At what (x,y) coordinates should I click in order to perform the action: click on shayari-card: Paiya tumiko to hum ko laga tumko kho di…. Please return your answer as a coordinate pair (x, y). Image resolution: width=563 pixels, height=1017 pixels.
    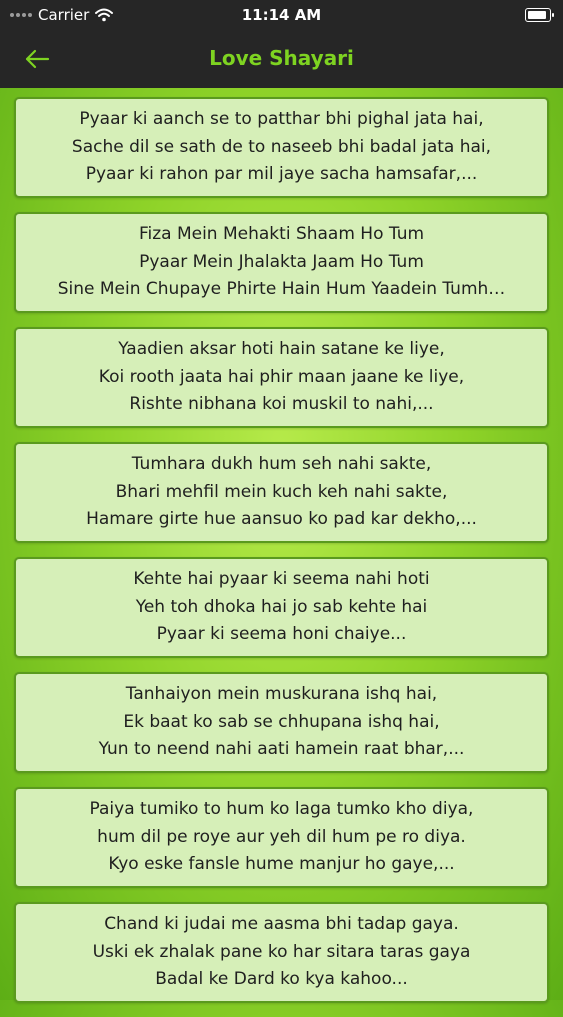
    Looking at the image, I should click on (281, 837).